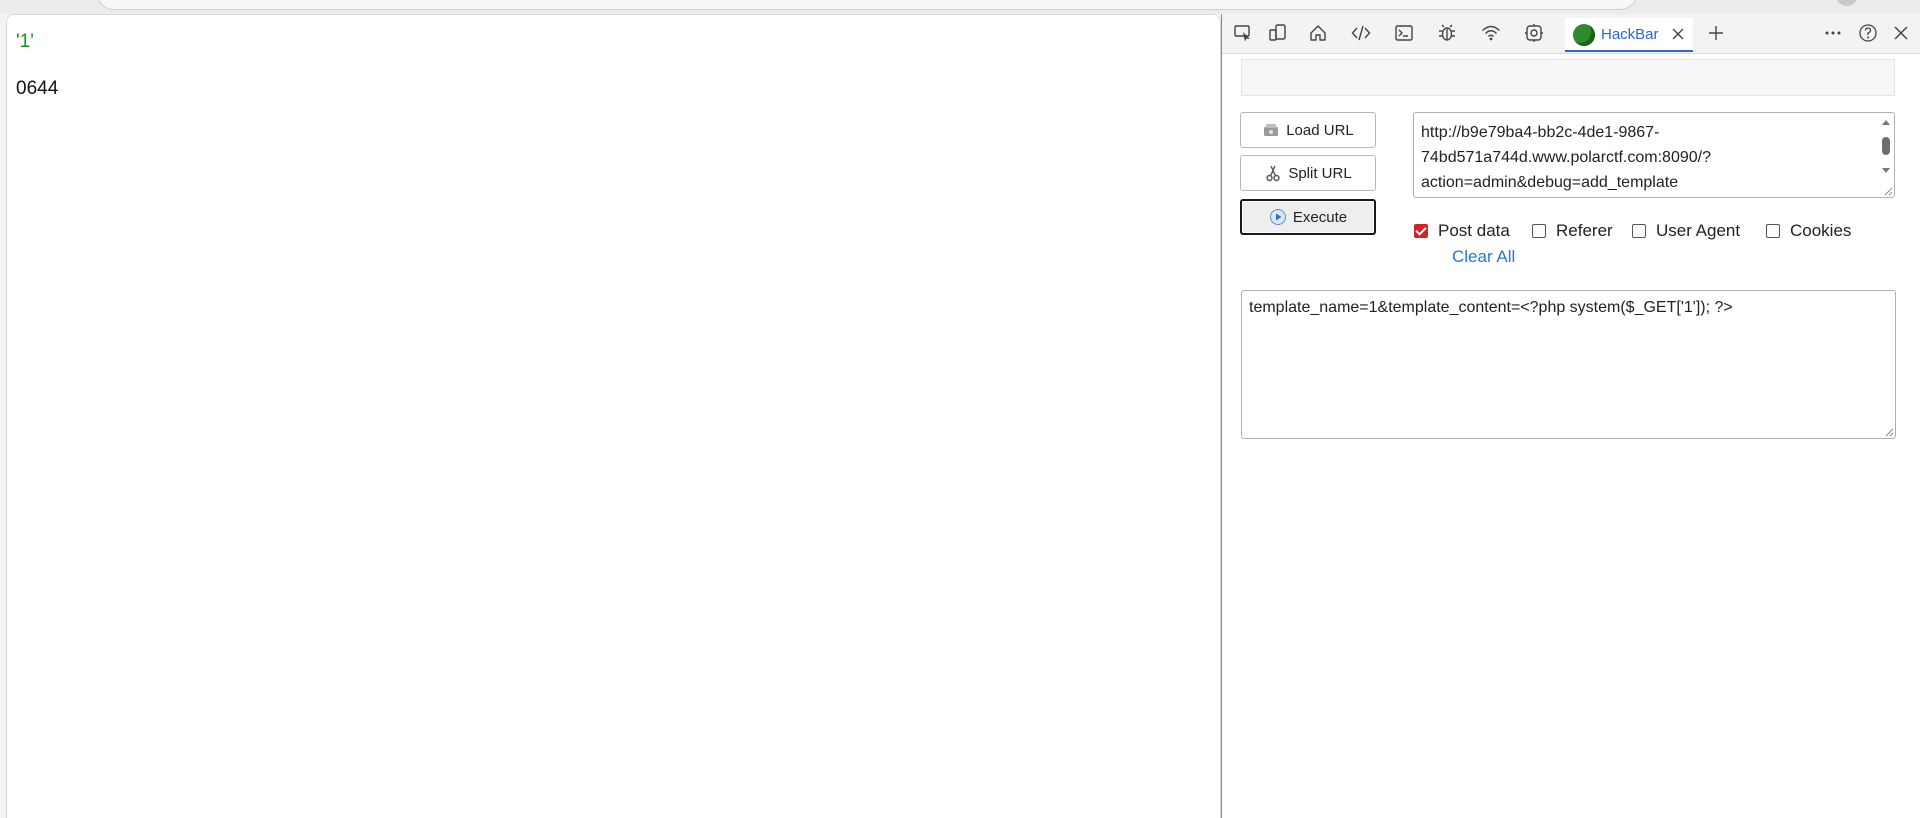 Image resolution: width=1920 pixels, height=818 pixels. Describe the element at coordinates (1421, 231) in the screenshot. I see `post-data-checkbox` at that location.